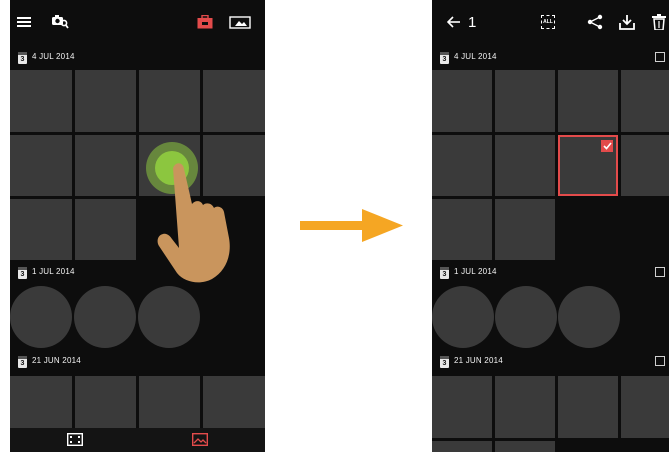 Image resolution: width=669 pixels, height=452 pixels. What do you see at coordinates (137, 22) in the screenshot?
I see `top-toolbar` at bounding box center [137, 22].